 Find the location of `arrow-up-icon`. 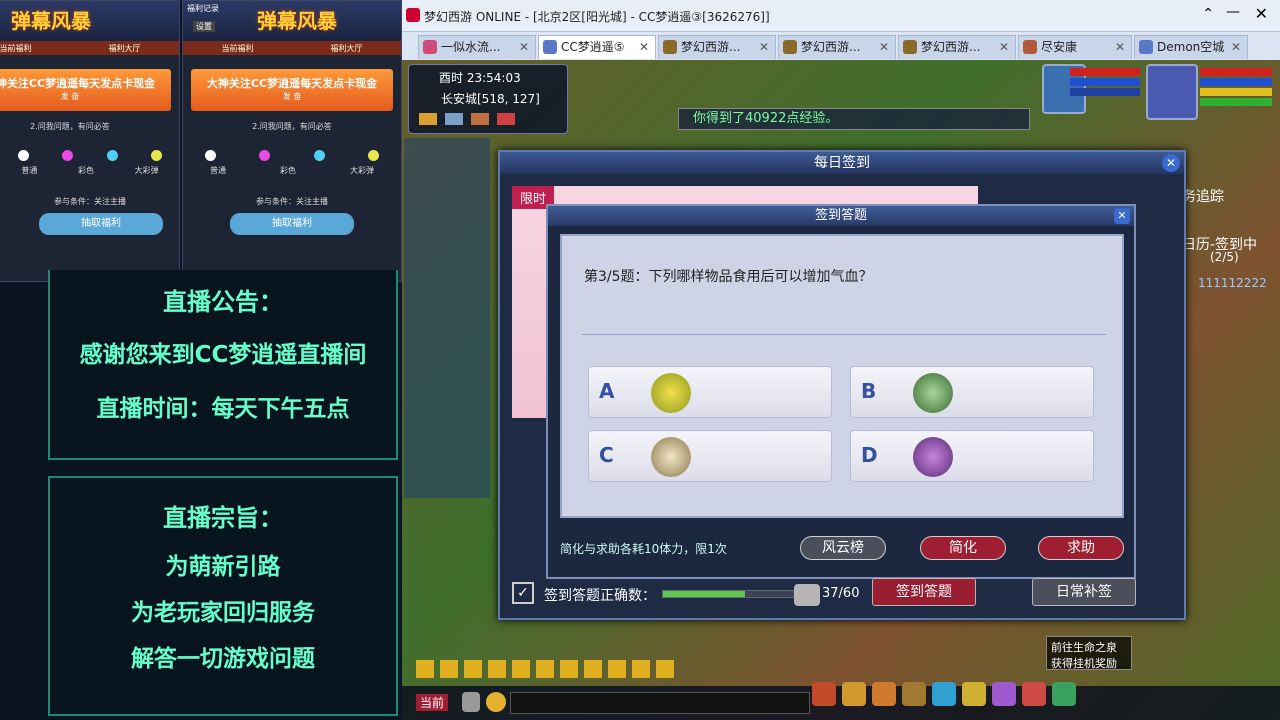

arrow-up-icon is located at coordinates (449, 669).